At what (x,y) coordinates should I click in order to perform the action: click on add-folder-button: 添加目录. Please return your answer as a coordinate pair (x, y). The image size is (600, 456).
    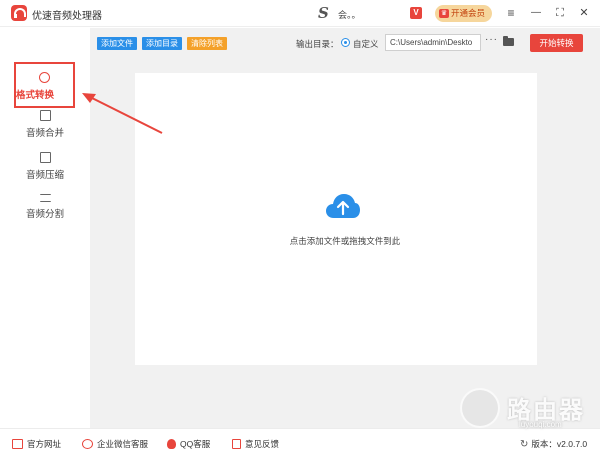
    Looking at the image, I should click on (162, 43).